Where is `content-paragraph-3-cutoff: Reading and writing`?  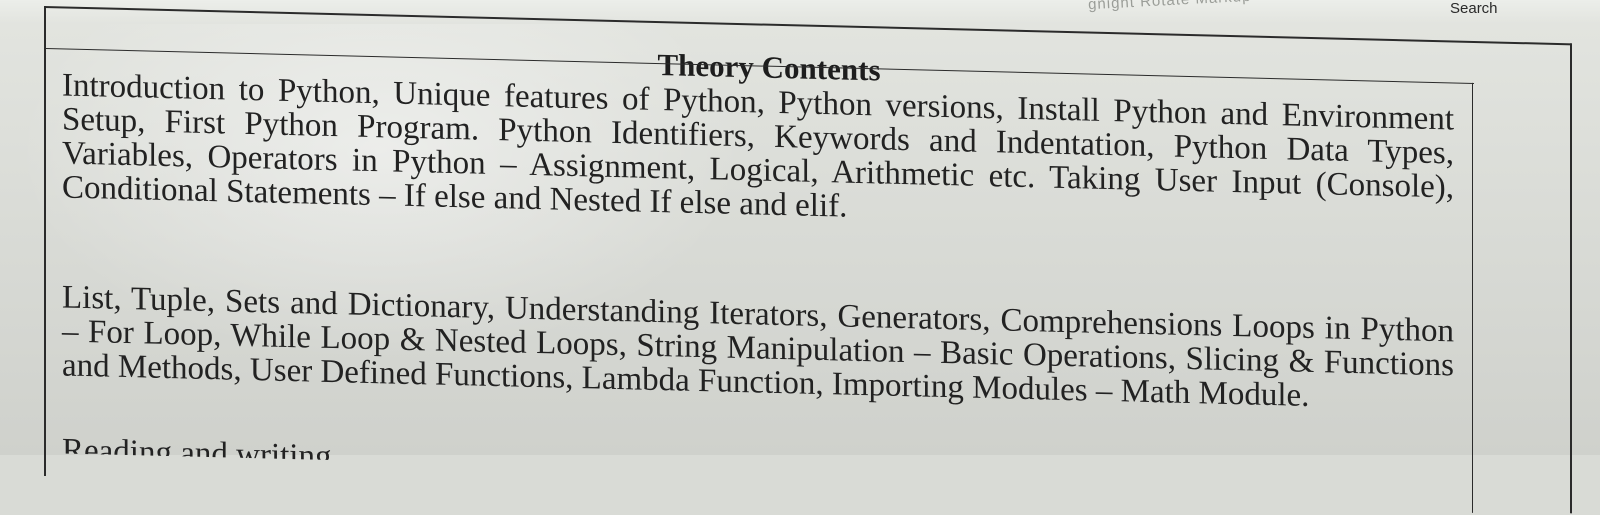 content-paragraph-3-cutoff: Reading and writing is located at coordinates (197, 454).